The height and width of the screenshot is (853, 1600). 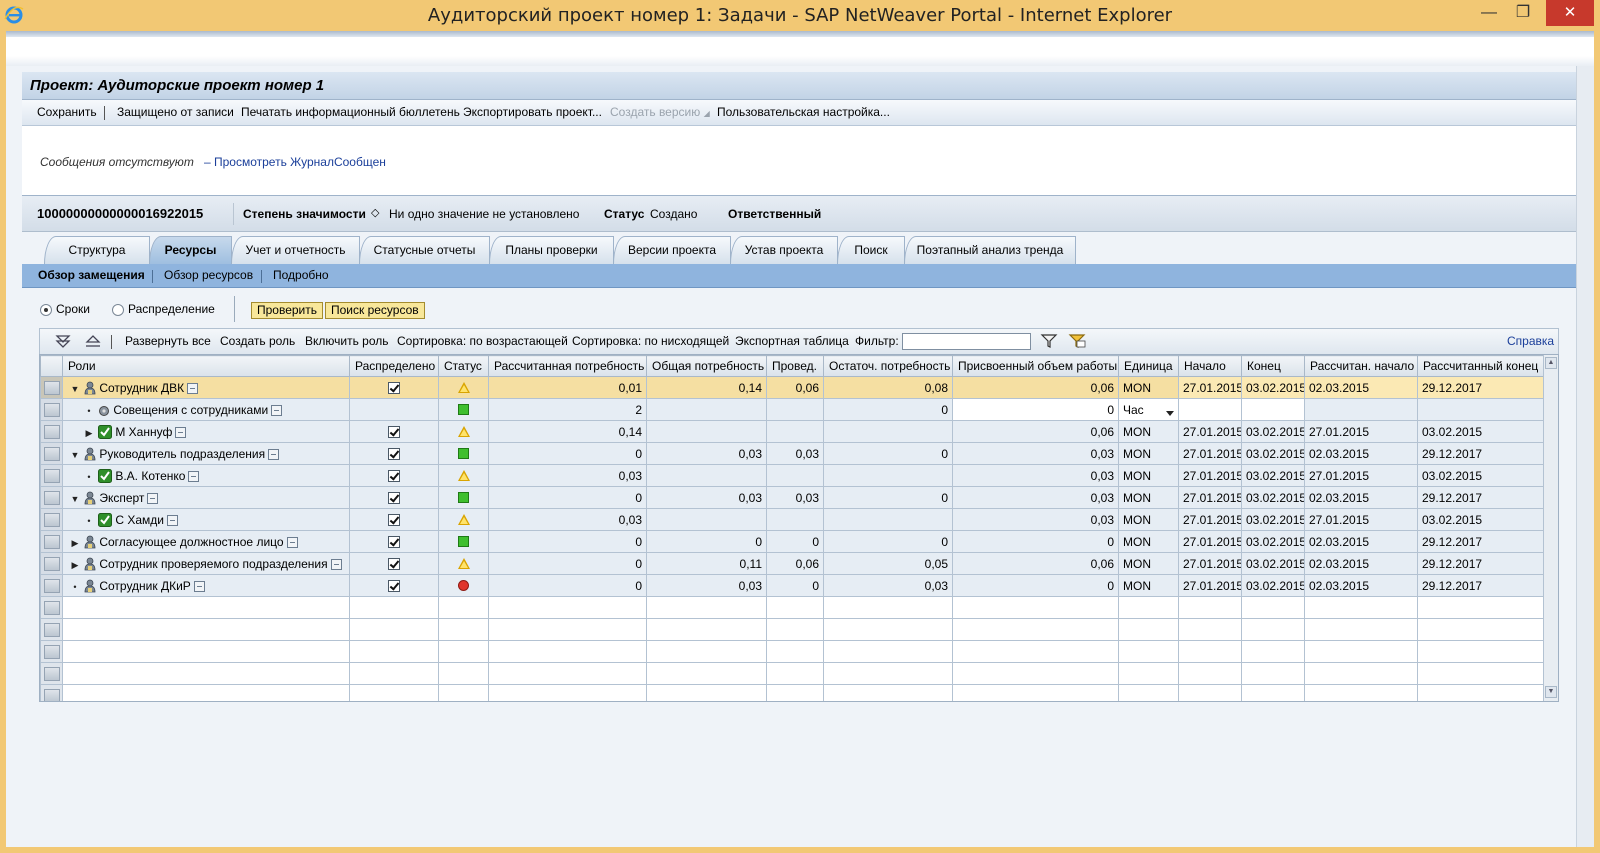 I want to click on dates-radio, so click(x=46, y=310).